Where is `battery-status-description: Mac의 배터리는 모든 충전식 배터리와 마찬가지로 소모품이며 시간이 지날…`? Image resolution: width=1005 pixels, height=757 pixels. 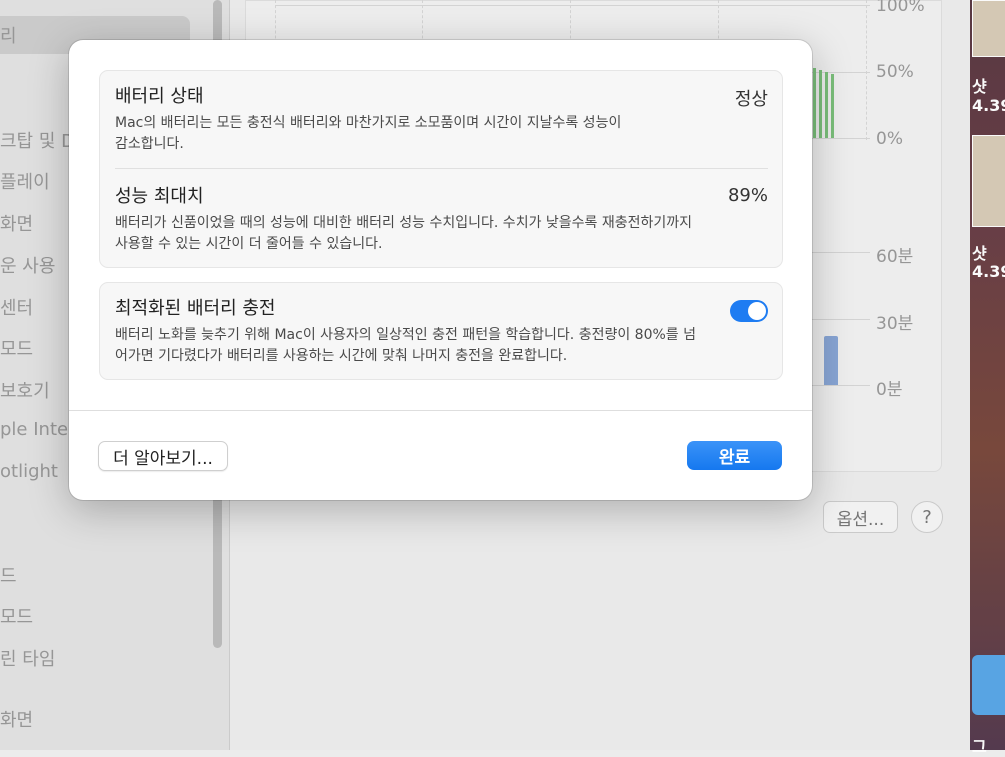
battery-status-description: Mac의 배터리는 모든 충전식 배터리와 마찬가지로 소모품이며 시간이 지날… is located at coordinates (368, 133).